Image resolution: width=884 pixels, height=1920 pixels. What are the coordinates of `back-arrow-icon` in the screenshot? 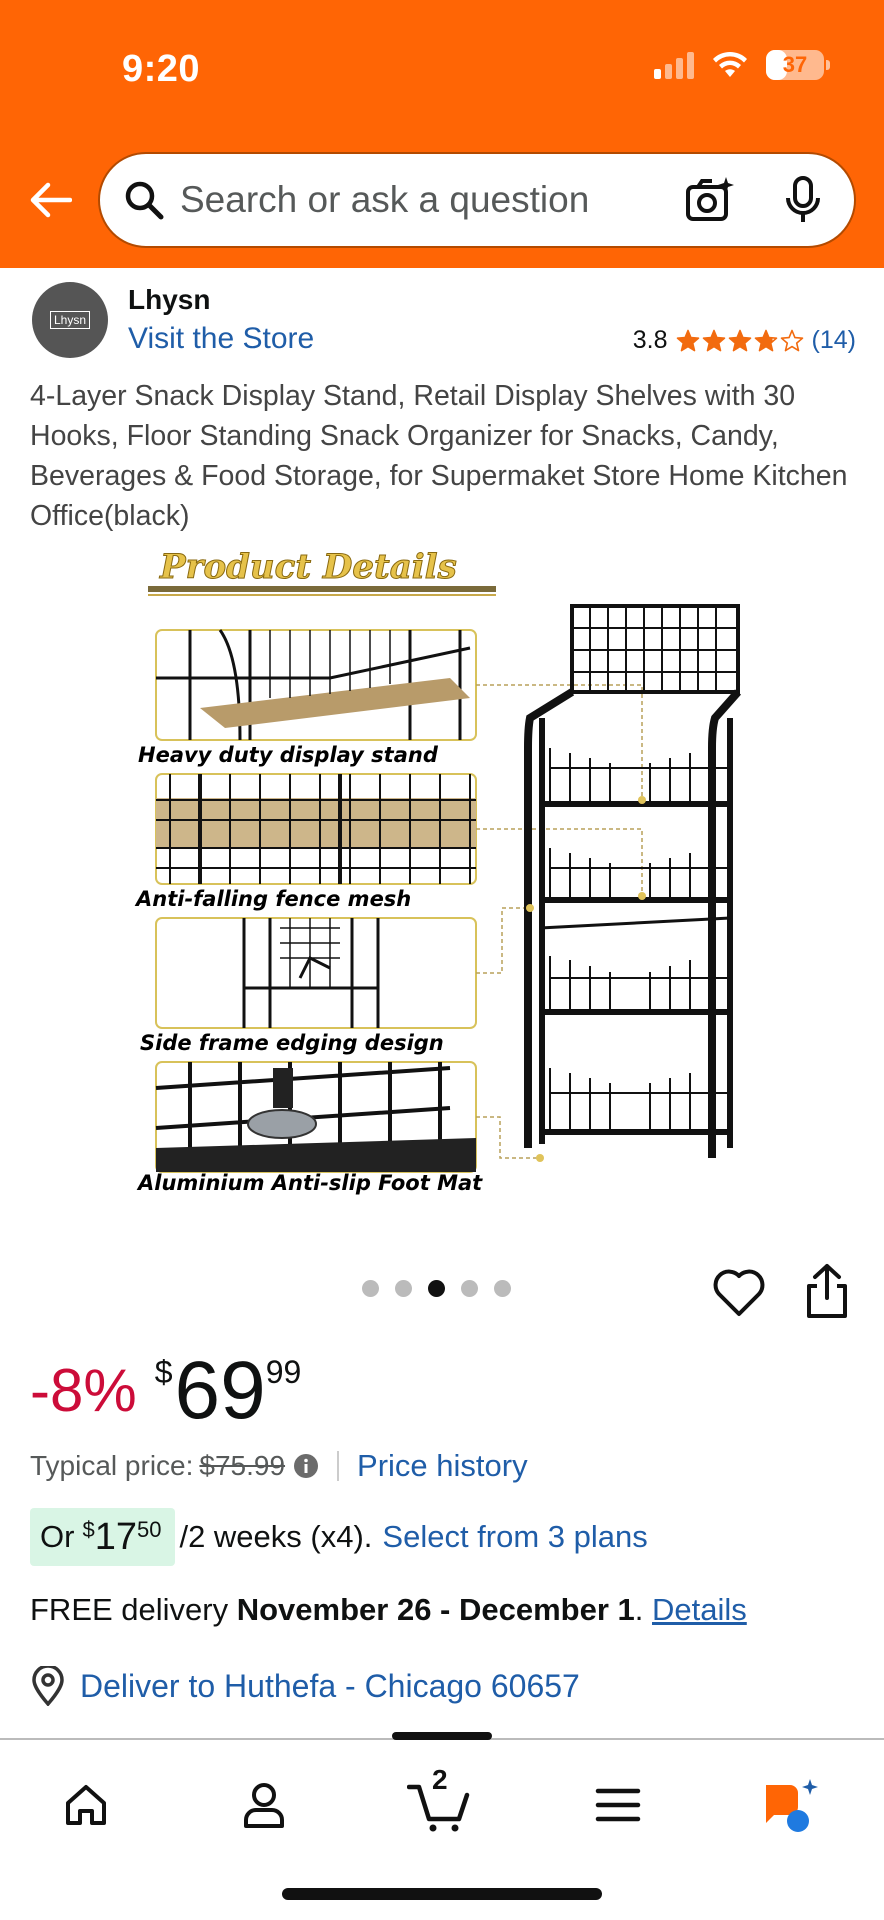 It's located at (51, 200).